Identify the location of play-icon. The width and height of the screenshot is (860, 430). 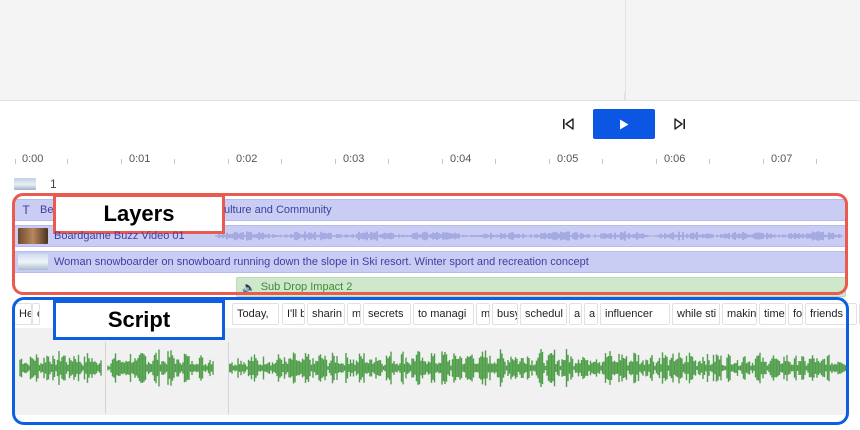
(624, 124).